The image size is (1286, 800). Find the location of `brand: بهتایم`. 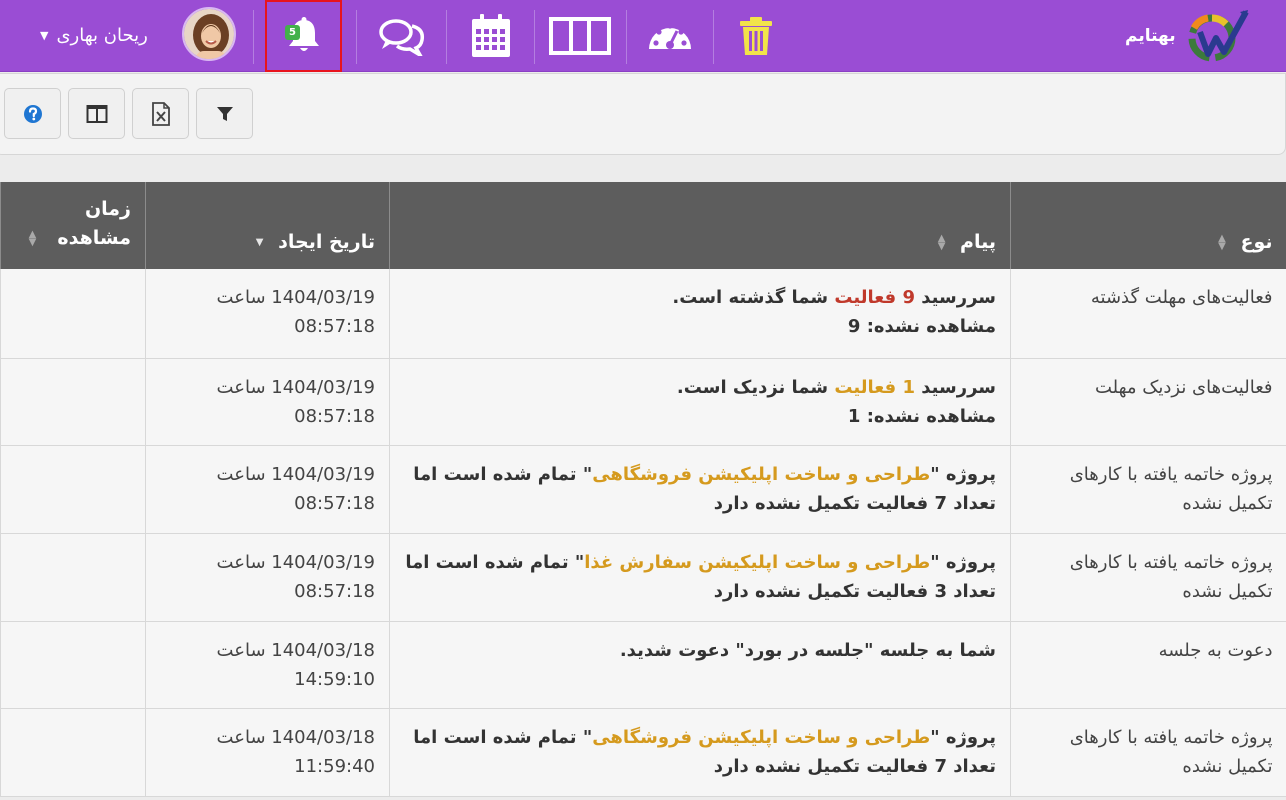

brand: بهتایم is located at coordinates (1188, 36).